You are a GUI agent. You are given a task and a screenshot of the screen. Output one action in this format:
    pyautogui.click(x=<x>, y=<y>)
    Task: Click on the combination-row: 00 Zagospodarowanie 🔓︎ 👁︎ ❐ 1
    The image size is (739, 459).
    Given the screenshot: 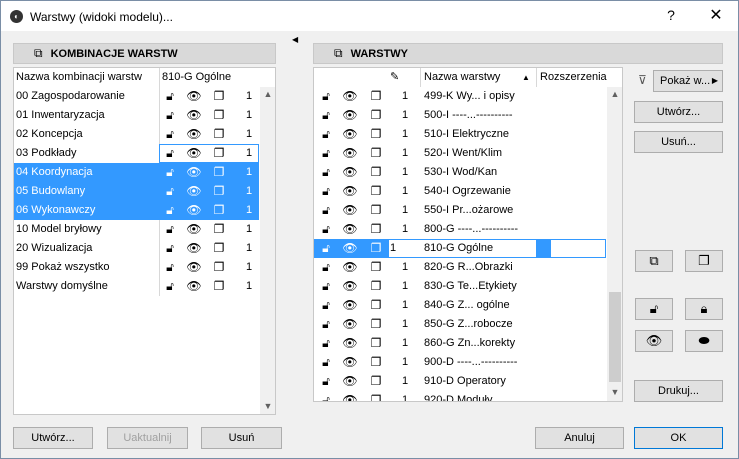 What is the action you would take?
    pyautogui.click(x=136, y=96)
    